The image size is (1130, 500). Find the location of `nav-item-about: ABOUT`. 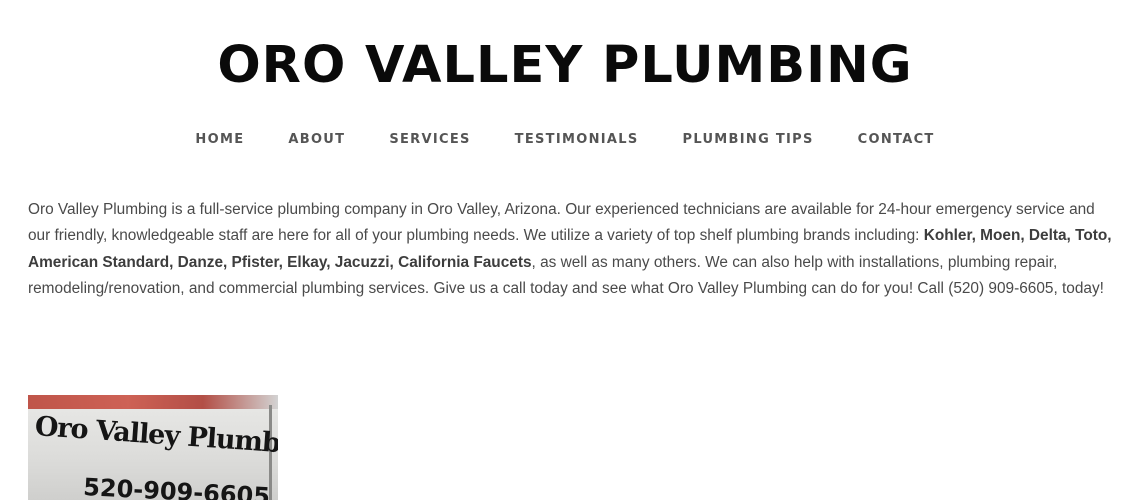

nav-item-about: ABOUT is located at coordinates (316, 140).